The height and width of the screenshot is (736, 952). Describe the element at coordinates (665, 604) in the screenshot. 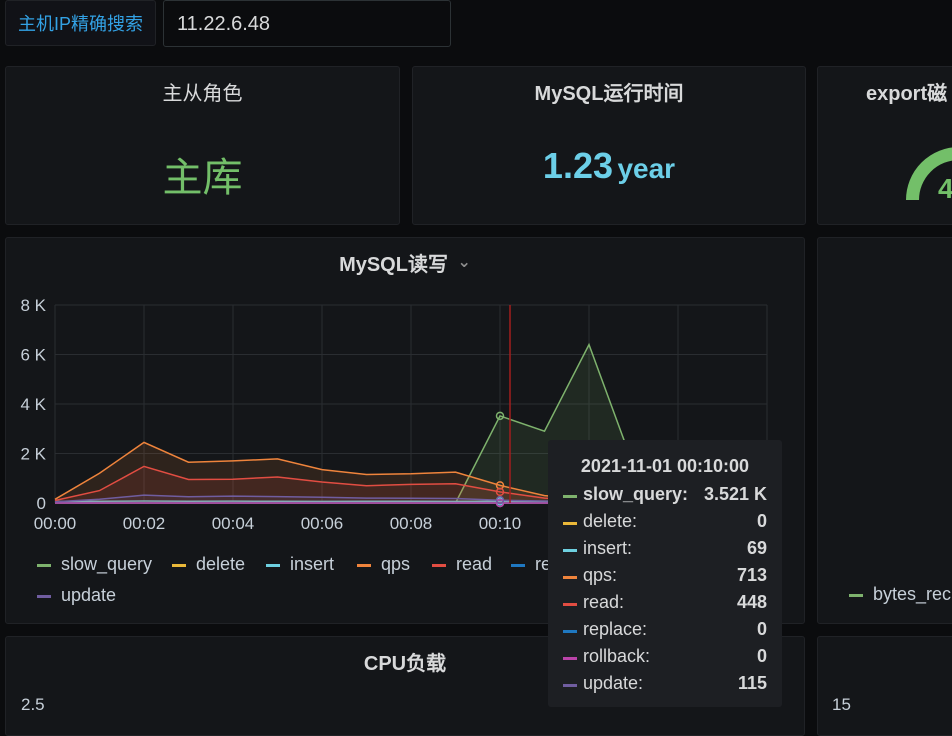

I see `tooltip-row: read: 448` at that location.